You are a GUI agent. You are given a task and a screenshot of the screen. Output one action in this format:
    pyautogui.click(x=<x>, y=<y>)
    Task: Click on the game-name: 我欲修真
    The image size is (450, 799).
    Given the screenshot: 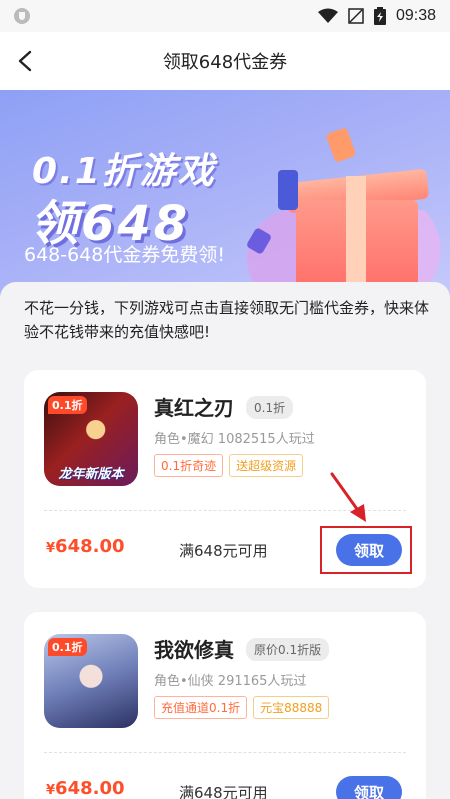 What is the action you would take?
    pyautogui.click(x=194, y=648)
    